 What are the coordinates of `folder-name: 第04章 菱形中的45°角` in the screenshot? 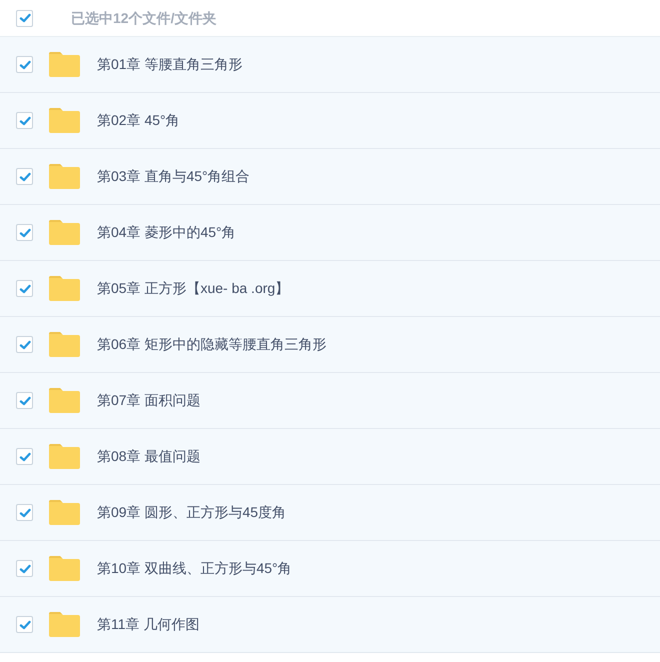 It's located at (166, 232).